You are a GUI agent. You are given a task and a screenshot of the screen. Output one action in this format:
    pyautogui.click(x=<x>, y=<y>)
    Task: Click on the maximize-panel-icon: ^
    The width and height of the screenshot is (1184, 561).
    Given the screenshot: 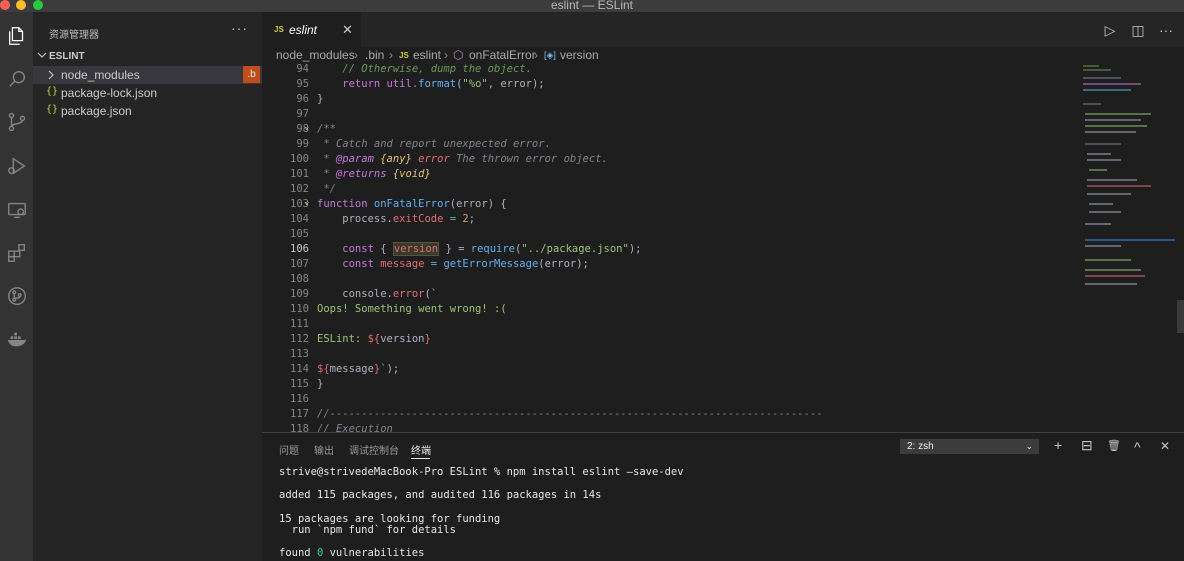 What is the action you would take?
    pyautogui.click(x=1137, y=447)
    